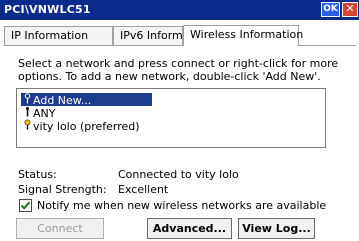 Image resolution: width=359 pixels, height=241 pixels. Describe the element at coordinates (27, 100) in the screenshot. I see `add-network-icon` at that location.